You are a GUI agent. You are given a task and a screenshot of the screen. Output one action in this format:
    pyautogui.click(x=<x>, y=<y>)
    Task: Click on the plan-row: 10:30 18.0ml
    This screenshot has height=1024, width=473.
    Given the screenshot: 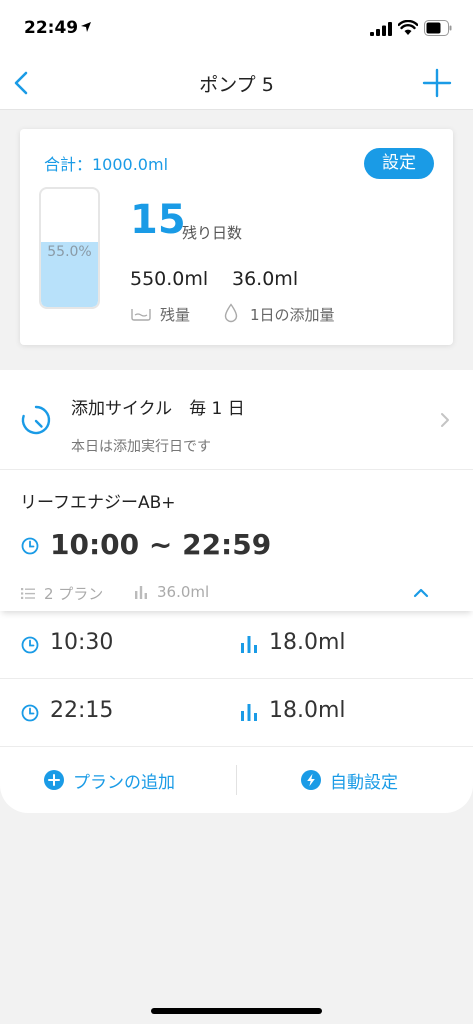 What is the action you would take?
    pyautogui.click(x=236, y=645)
    